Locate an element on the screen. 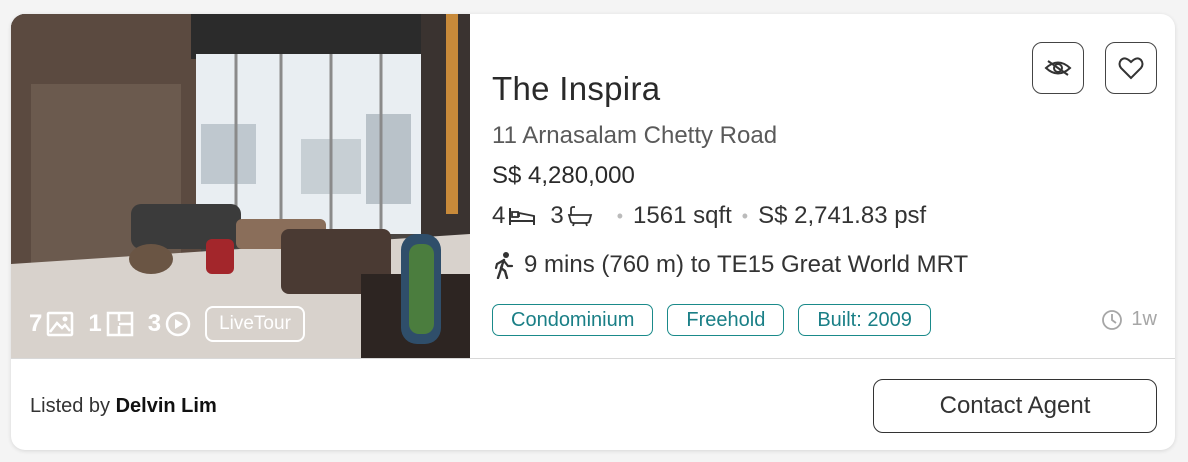 The image size is (1188, 462). floorplan-count: 1 is located at coordinates (110, 324).